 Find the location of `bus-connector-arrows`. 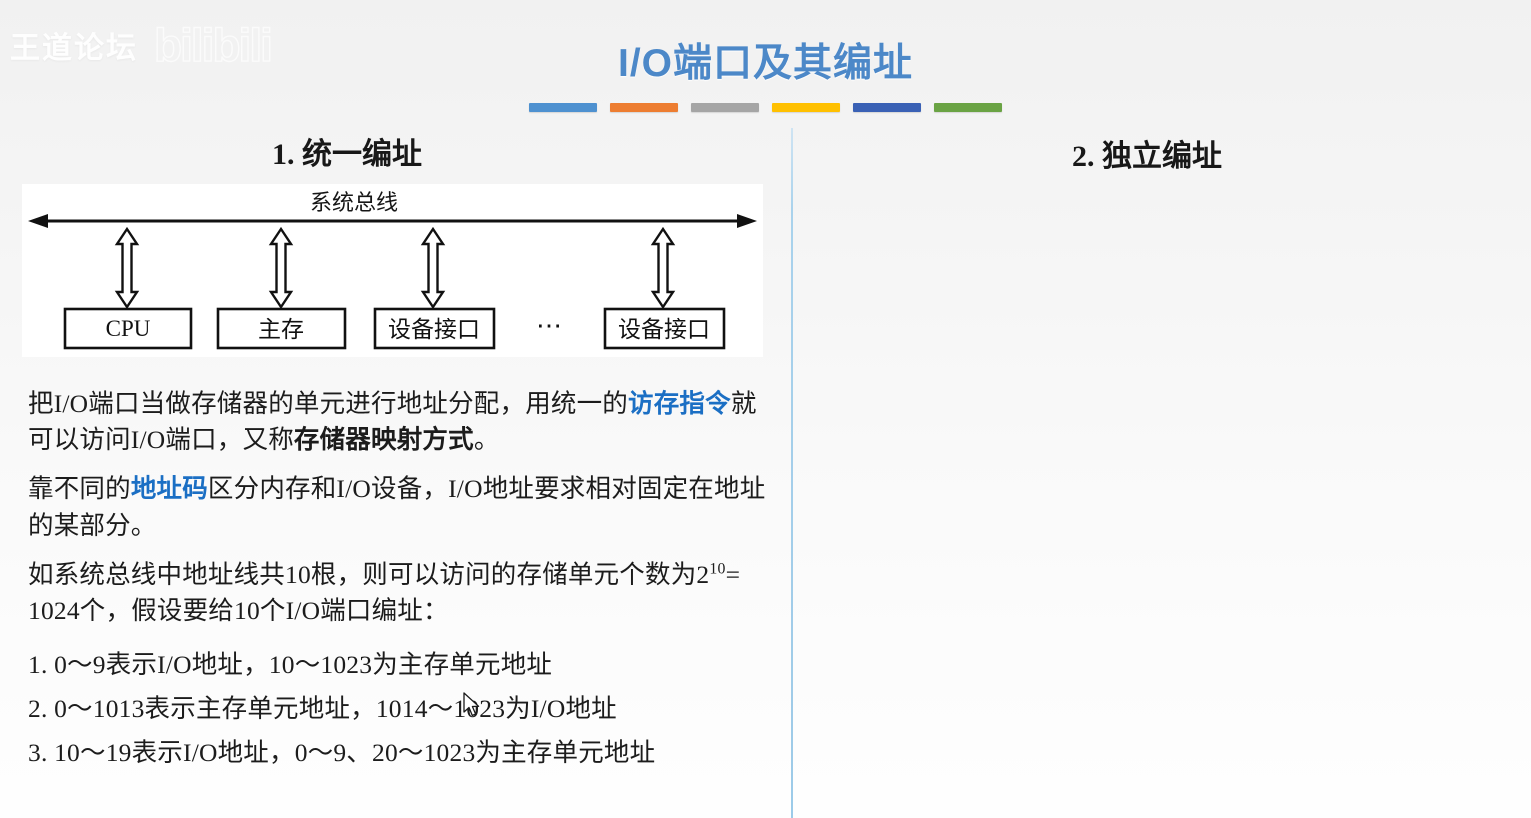

bus-connector-arrows is located at coordinates (395, 268).